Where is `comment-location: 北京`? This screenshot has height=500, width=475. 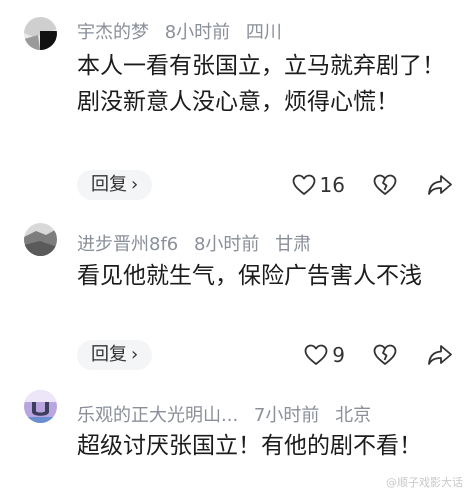
comment-location: 北京 is located at coordinates (353, 415).